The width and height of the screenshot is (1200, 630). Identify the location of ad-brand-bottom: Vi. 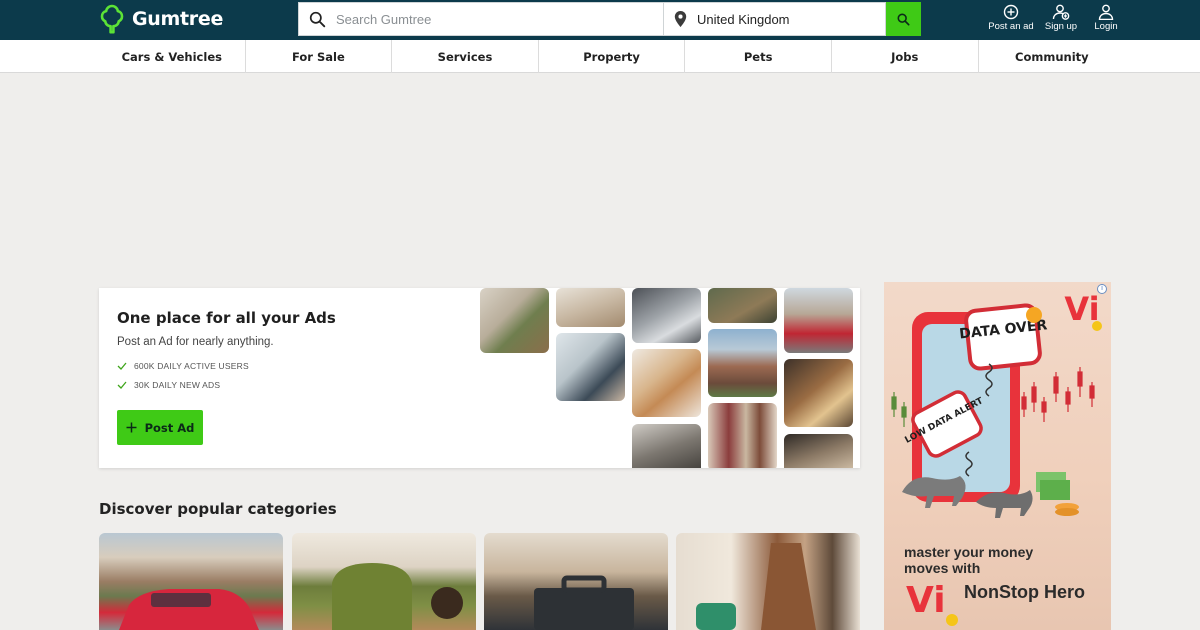
(926, 600).